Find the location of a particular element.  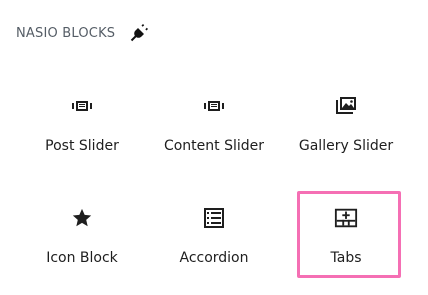

list-icon is located at coordinates (214, 218).